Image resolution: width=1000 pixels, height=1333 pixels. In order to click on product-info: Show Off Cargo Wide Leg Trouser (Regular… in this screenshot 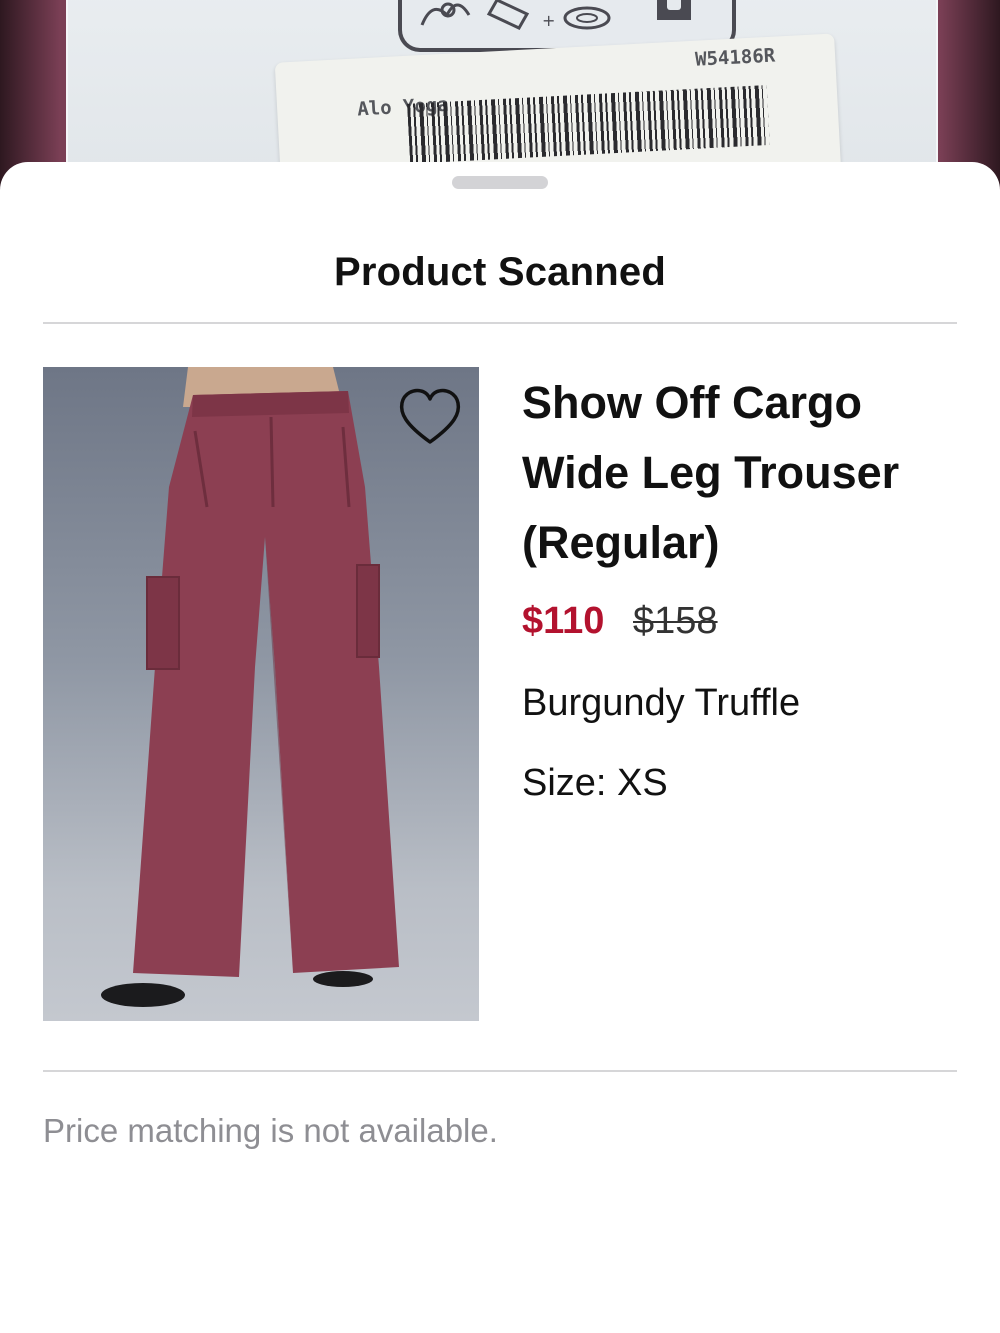, I will do `click(742, 587)`.